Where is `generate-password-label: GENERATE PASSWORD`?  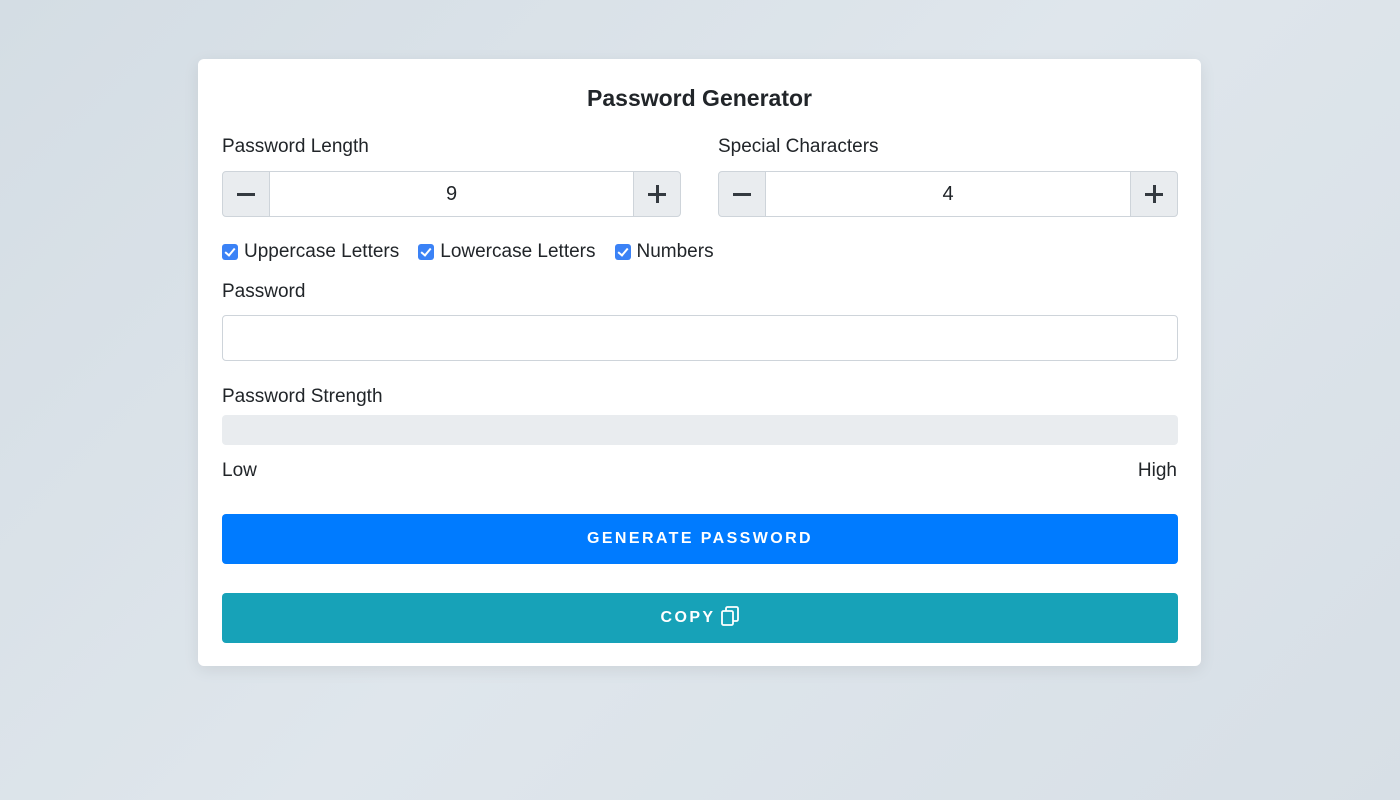 generate-password-label: GENERATE PASSWORD is located at coordinates (700, 538).